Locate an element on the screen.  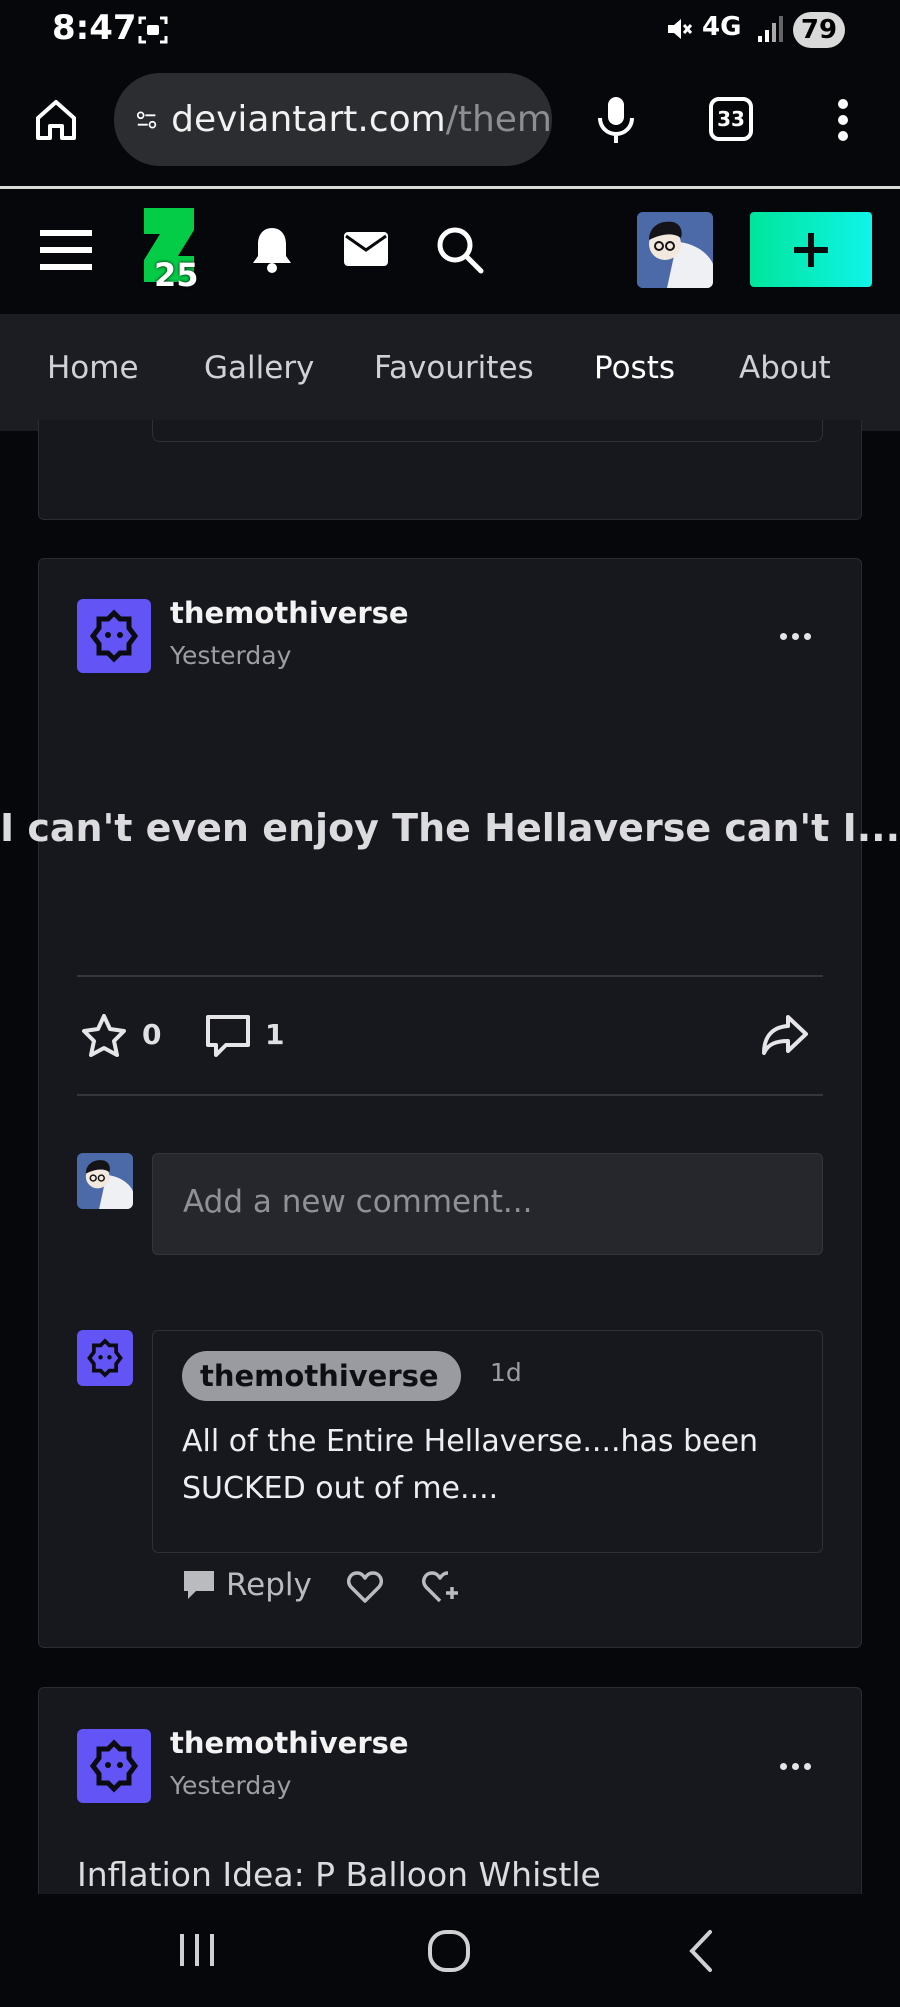
previous-post-inner-box is located at coordinates (487, 431).